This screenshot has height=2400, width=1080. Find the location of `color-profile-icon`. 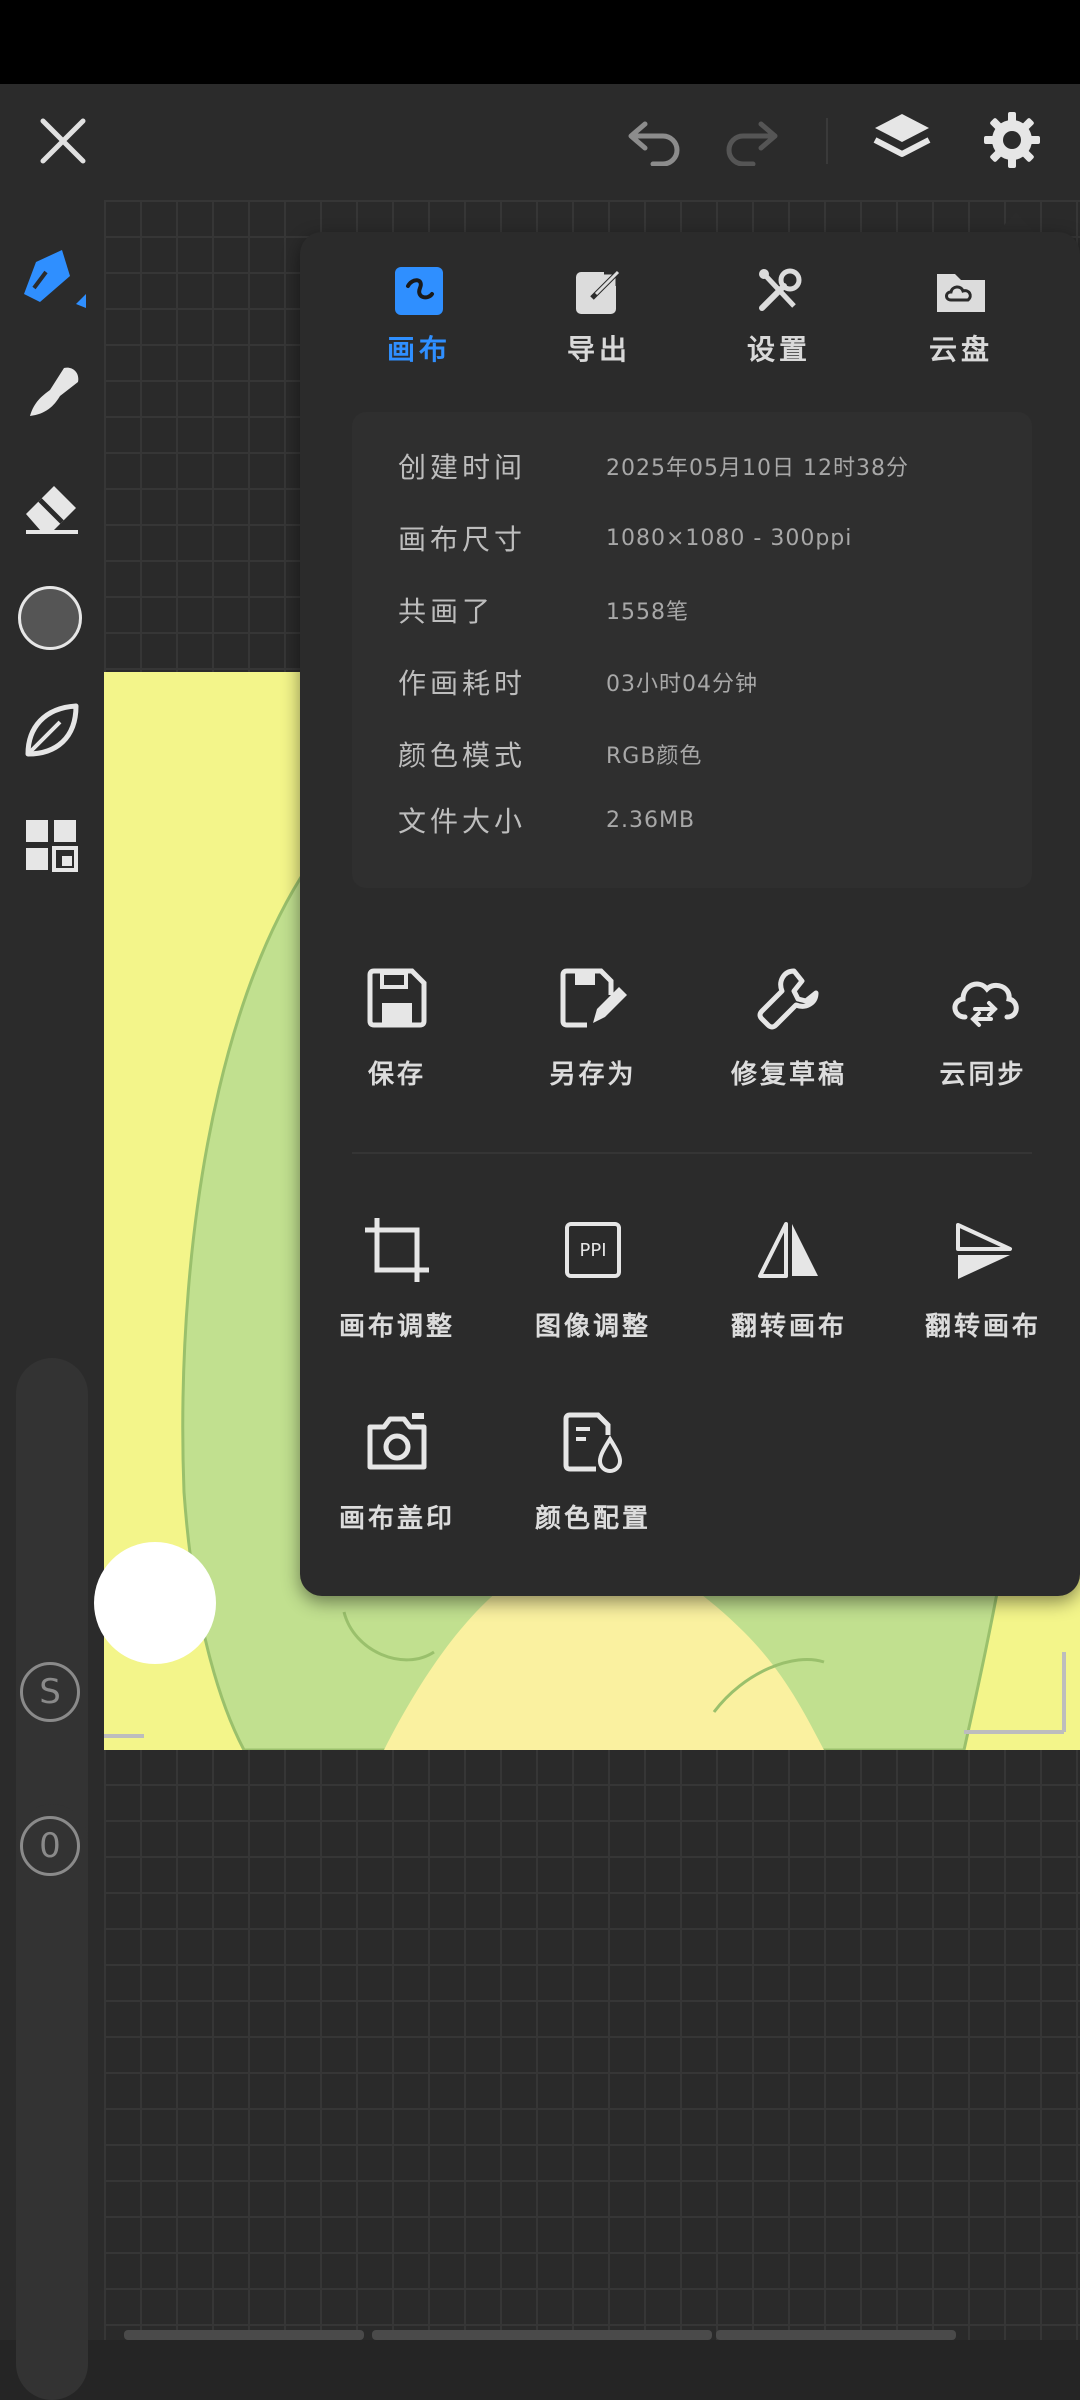

color-profile-icon is located at coordinates (593, 1442).